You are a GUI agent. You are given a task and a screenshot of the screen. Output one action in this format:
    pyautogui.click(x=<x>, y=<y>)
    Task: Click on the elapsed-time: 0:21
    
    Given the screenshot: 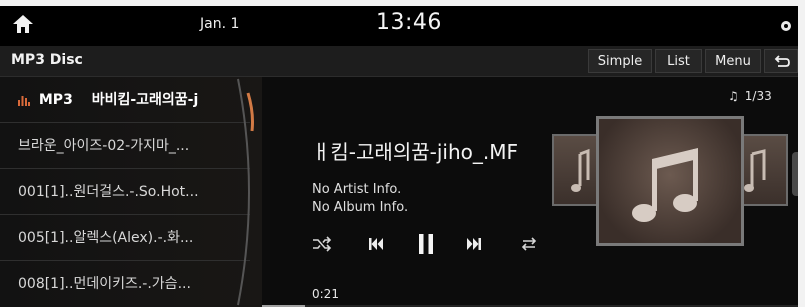 What is the action you would take?
    pyautogui.click(x=325, y=294)
    